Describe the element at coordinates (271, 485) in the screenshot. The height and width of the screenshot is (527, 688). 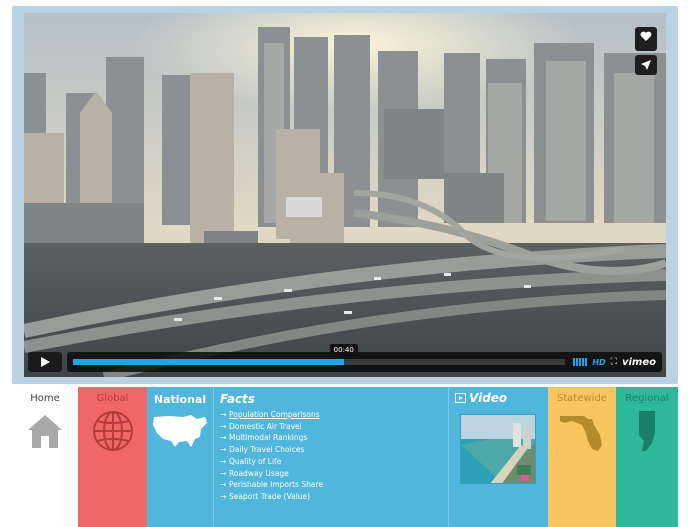
I see `fact-link-perishable-imports: → Perishable Imports Share` at that location.